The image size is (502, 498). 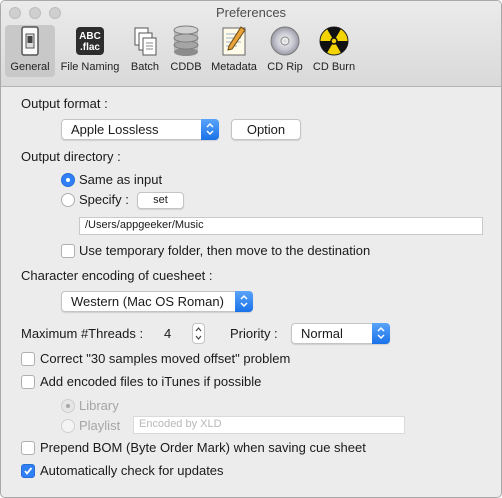 What do you see at coordinates (115, 129) in the screenshot?
I see `output-format-value: Apple Lossless` at bounding box center [115, 129].